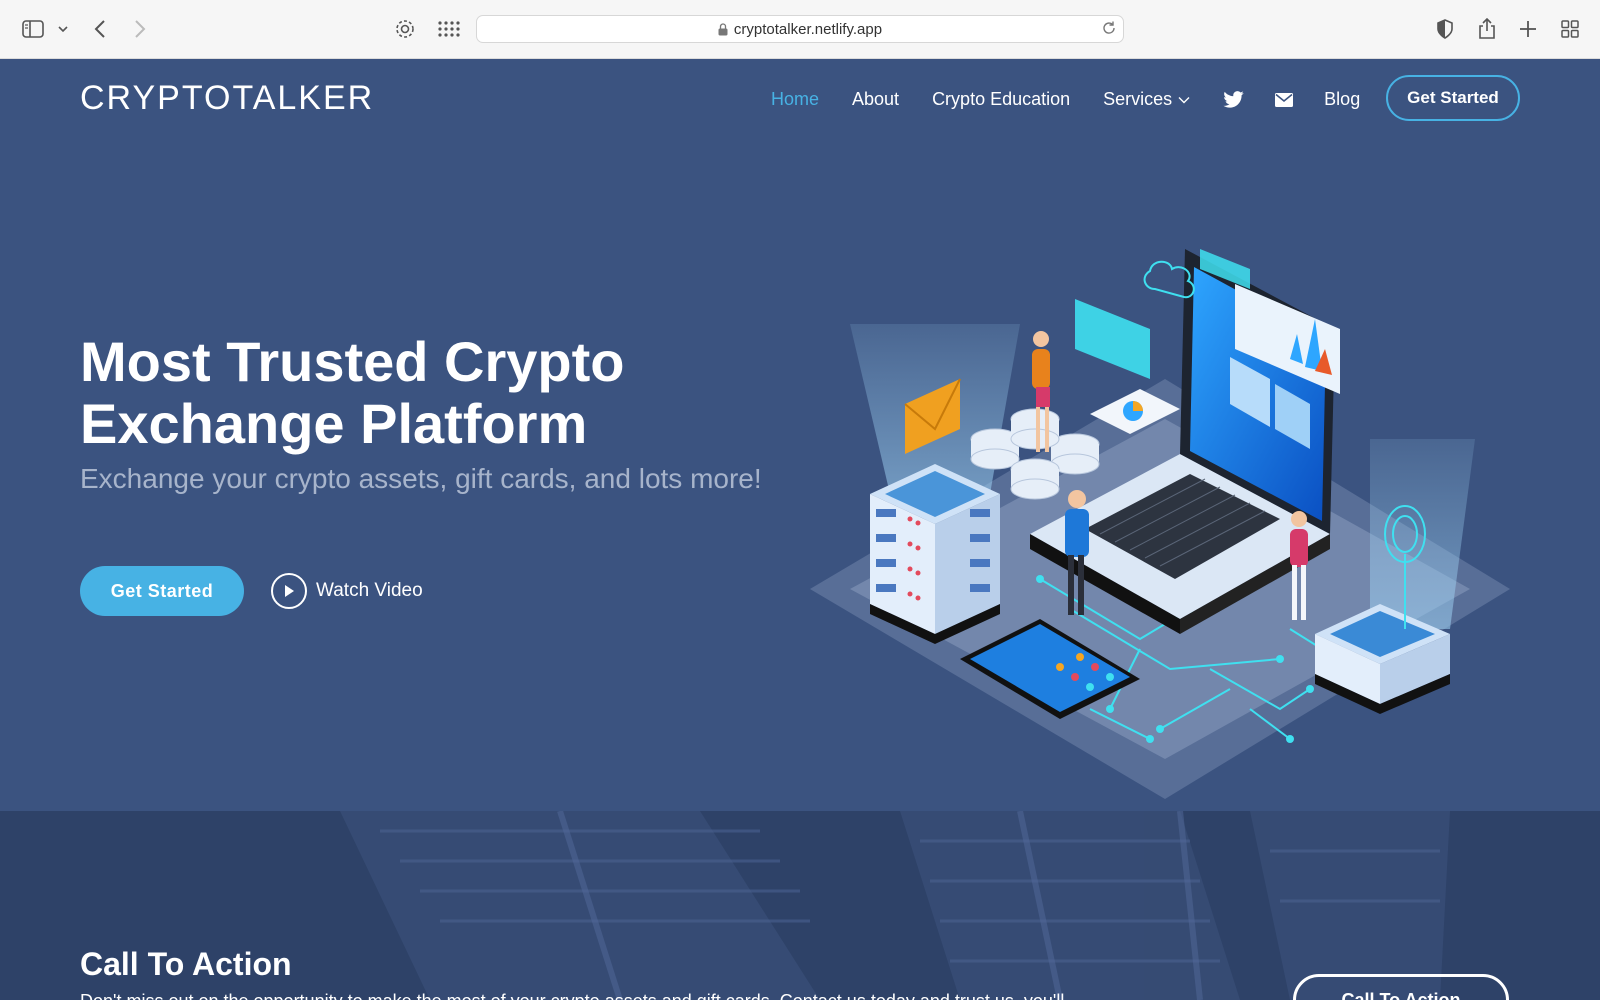 The height and width of the screenshot is (1000, 1600). I want to click on reload-icon, so click(1109, 28).